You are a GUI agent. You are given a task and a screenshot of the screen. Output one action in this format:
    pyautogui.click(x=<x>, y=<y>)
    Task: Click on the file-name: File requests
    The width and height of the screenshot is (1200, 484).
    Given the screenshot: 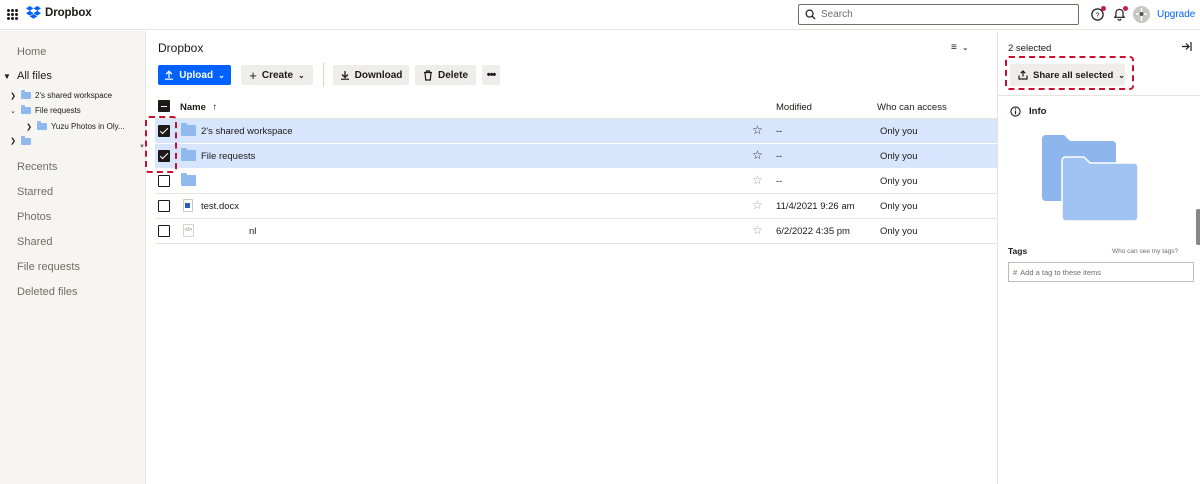 What is the action you would take?
    pyautogui.click(x=228, y=156)
    